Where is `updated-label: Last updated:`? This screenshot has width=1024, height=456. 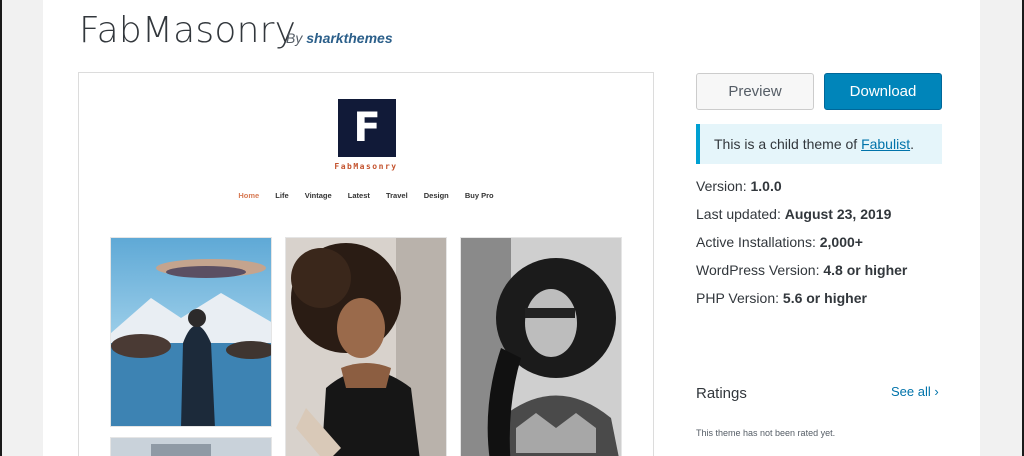 updated-label: Last updated: is located at coordinates (738, 214).